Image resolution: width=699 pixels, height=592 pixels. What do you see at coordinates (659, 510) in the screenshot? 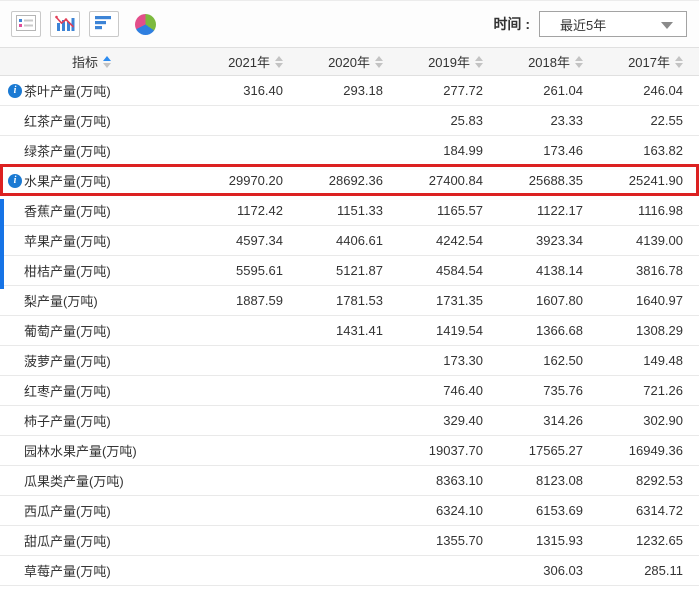
I see `value-cell: 6314.72` at bounding box center [659, 510].